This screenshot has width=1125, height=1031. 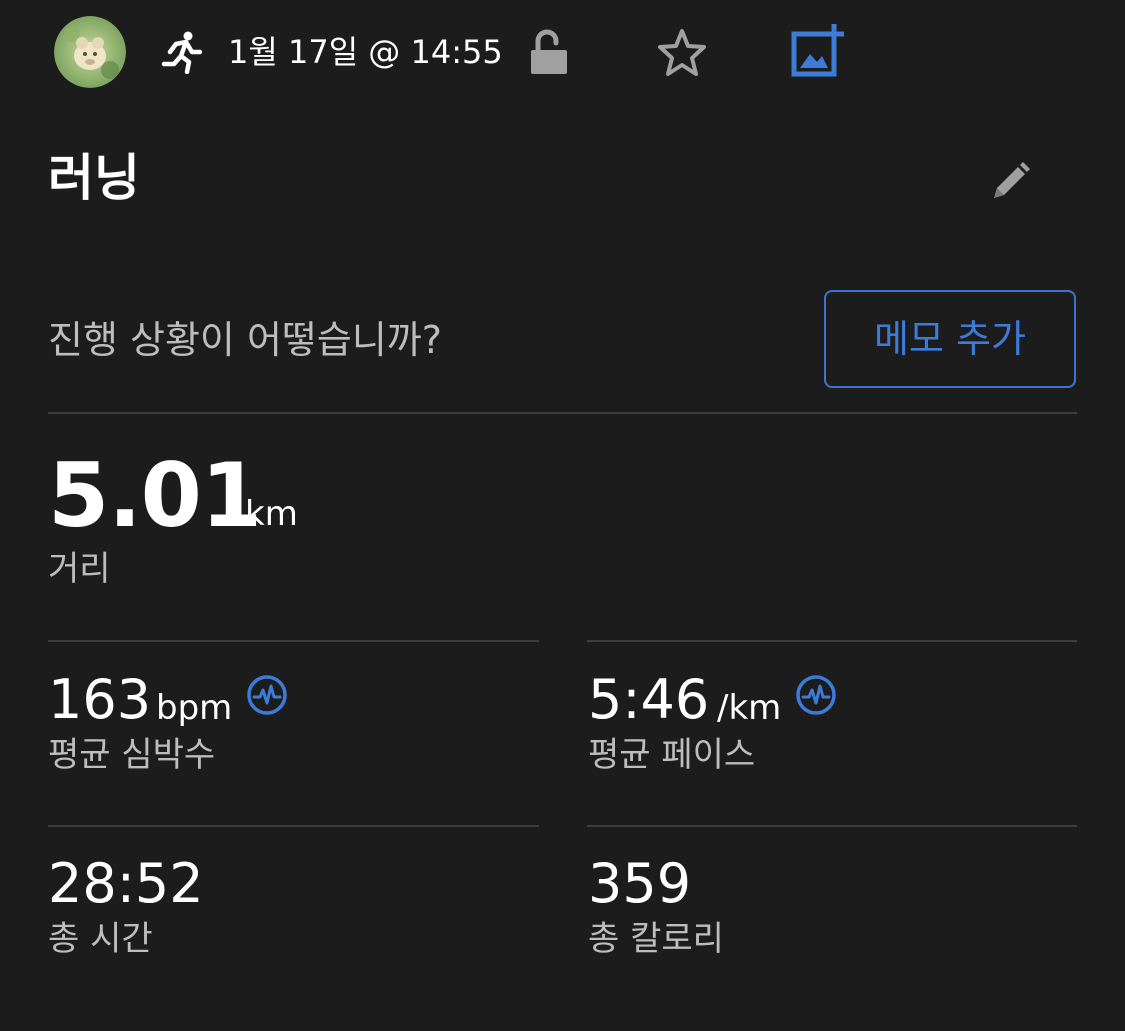 I want to click on note-prompt: 진행 상황이 어떻습니까?, so click(x=245, y=340).